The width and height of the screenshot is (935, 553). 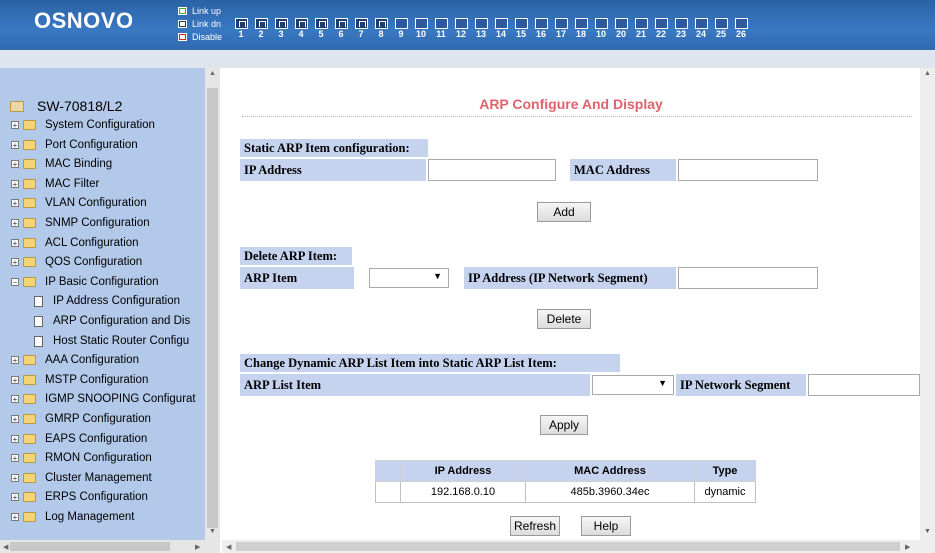 I want to click on port-25: 25, so click(x=721, y=29).